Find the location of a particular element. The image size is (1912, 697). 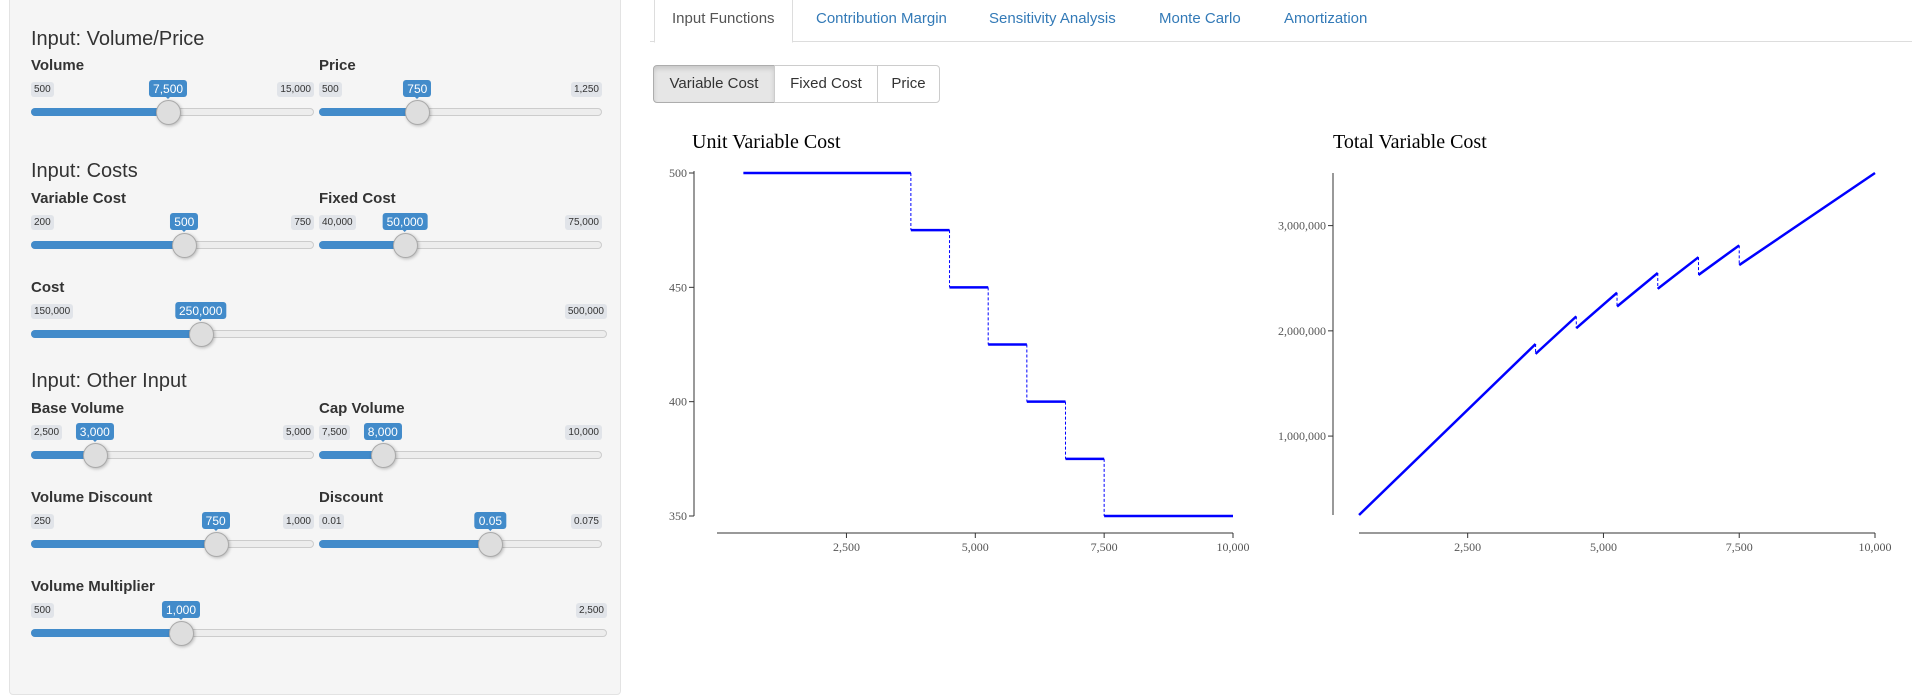

unit-cost-y-tick-label: 500 is located at coordinates (678, 173).